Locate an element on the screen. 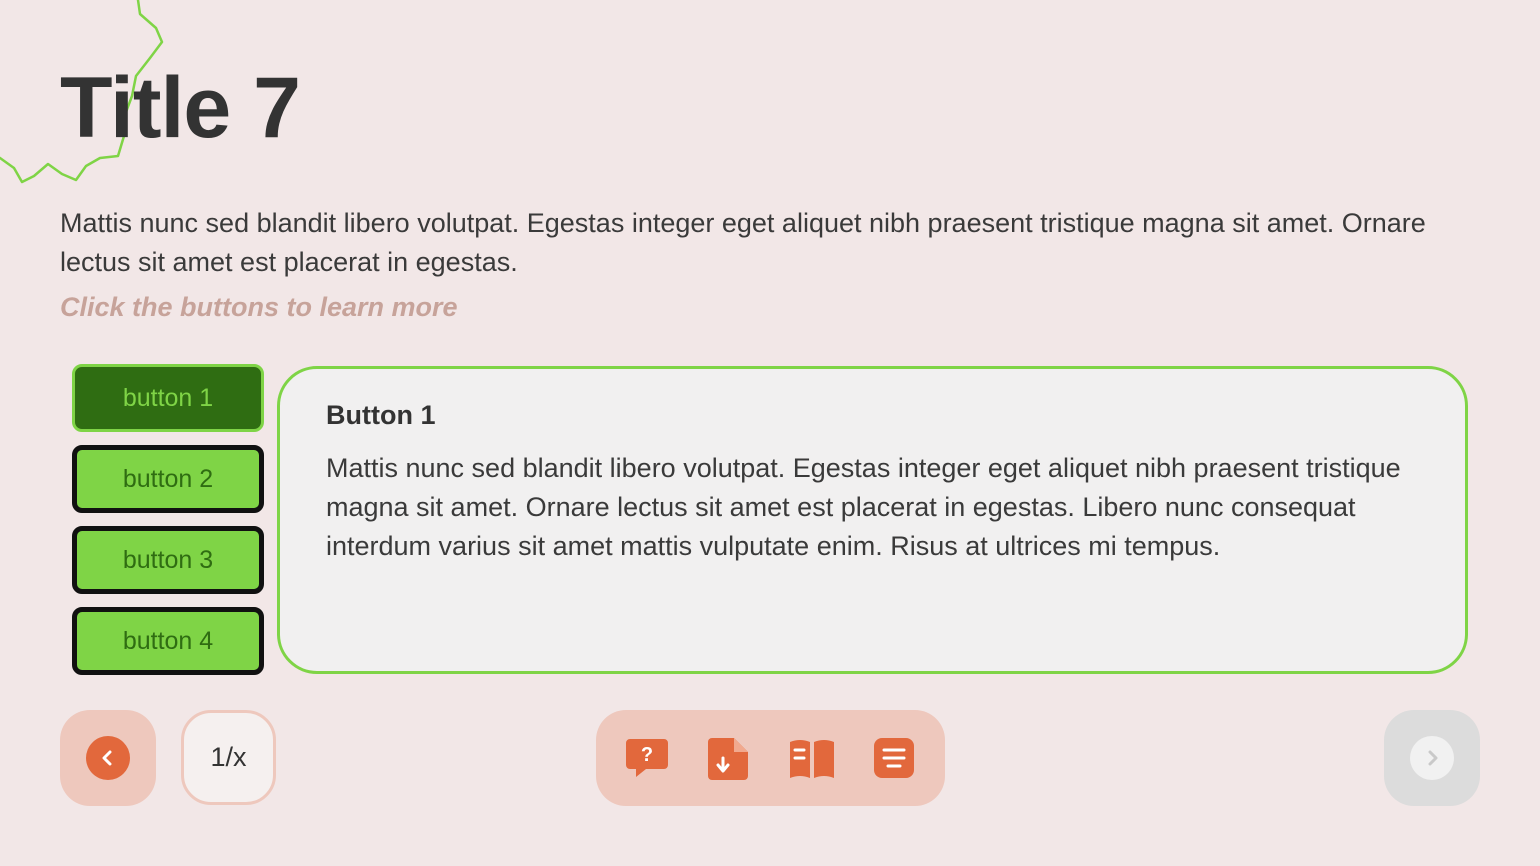  chevron-right-icon is located at coordinates (1432, 758).